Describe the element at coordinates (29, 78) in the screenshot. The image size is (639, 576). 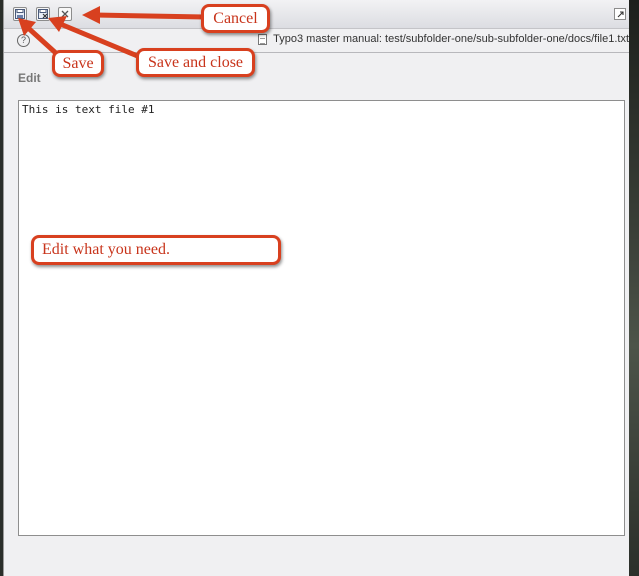
I see `section-heading: Edit` at that location.